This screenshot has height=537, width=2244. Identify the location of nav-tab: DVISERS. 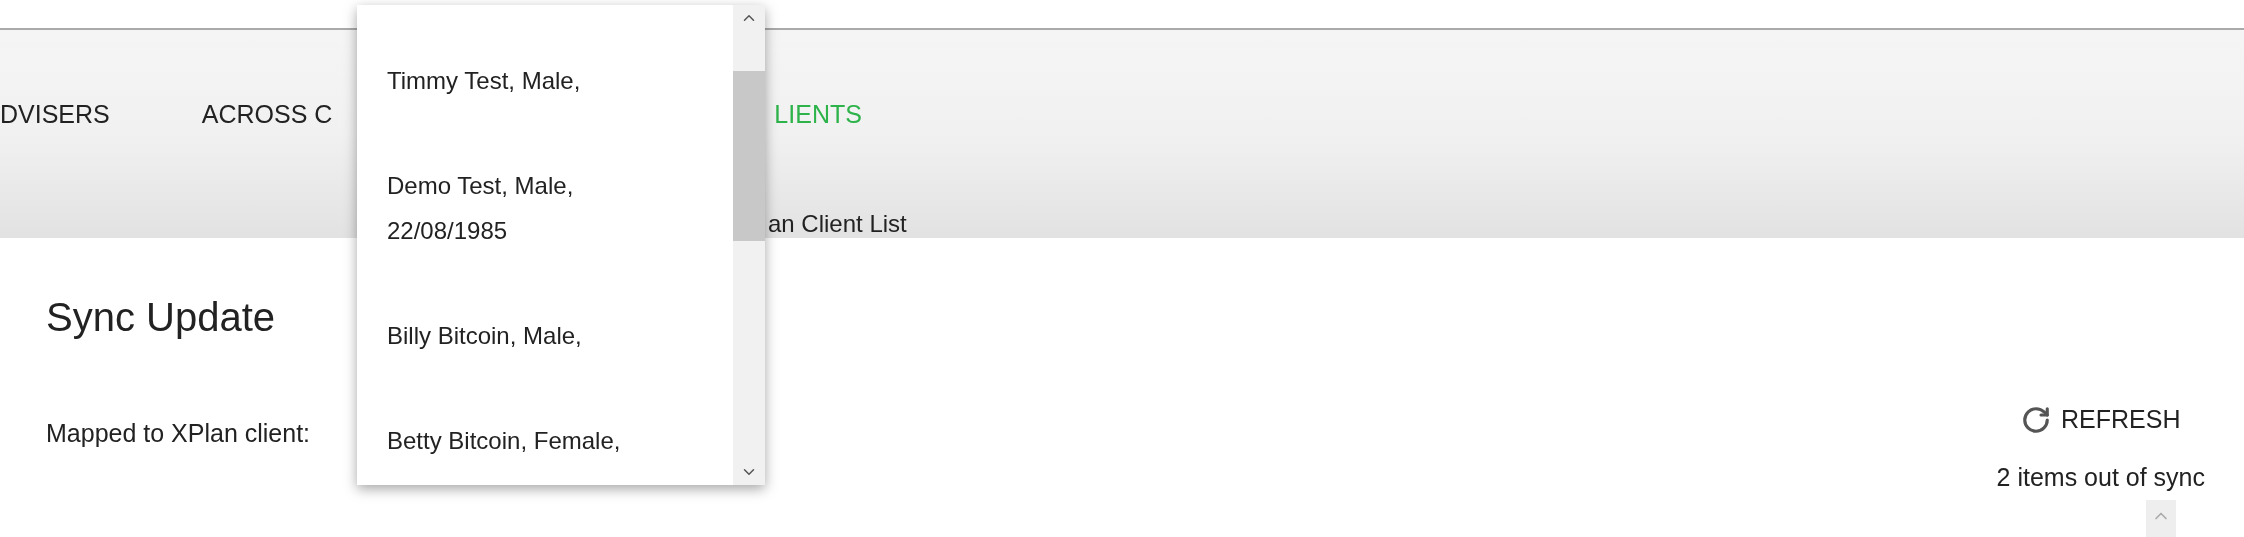
(55, 114).